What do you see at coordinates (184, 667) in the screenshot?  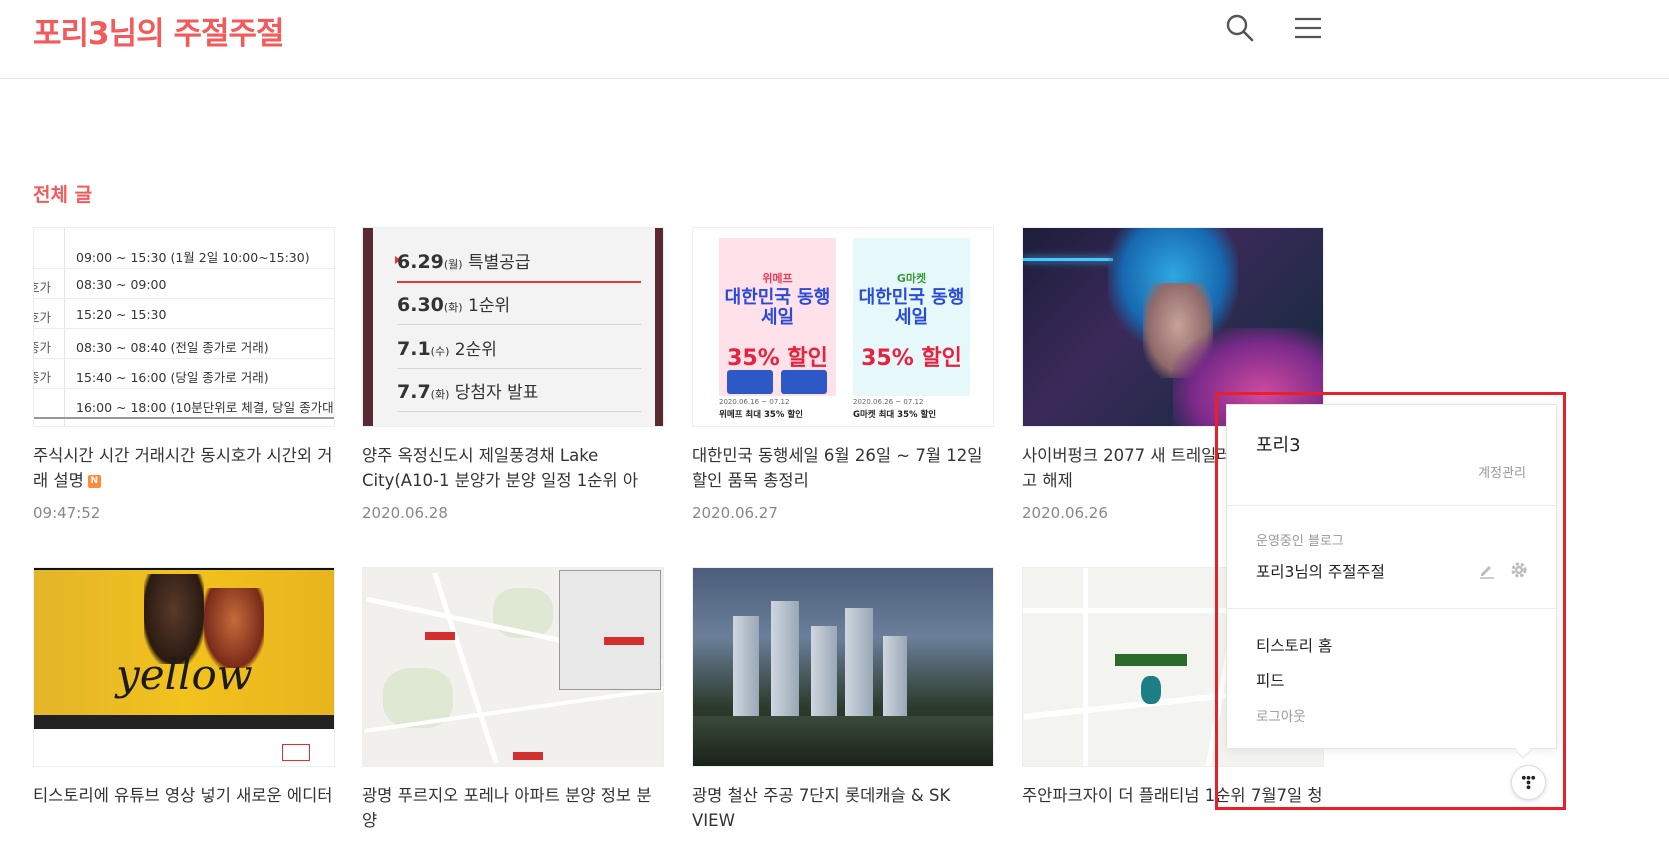 I see `post-thumbnail: yellow` at bounding box center [184, 667].